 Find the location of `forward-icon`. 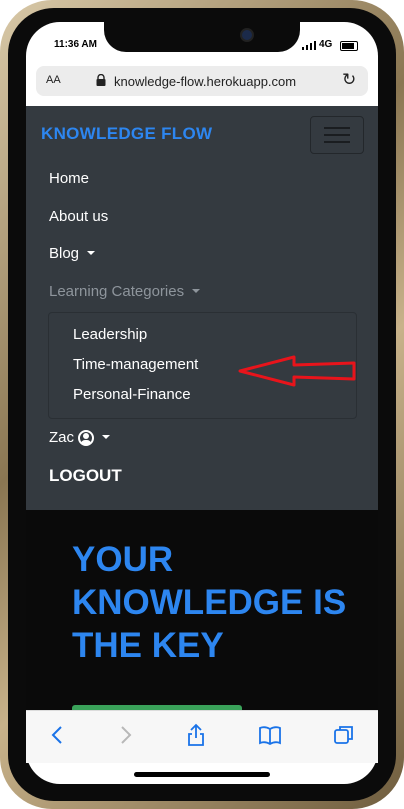

forward-icon is located at coordinates (125, 735).